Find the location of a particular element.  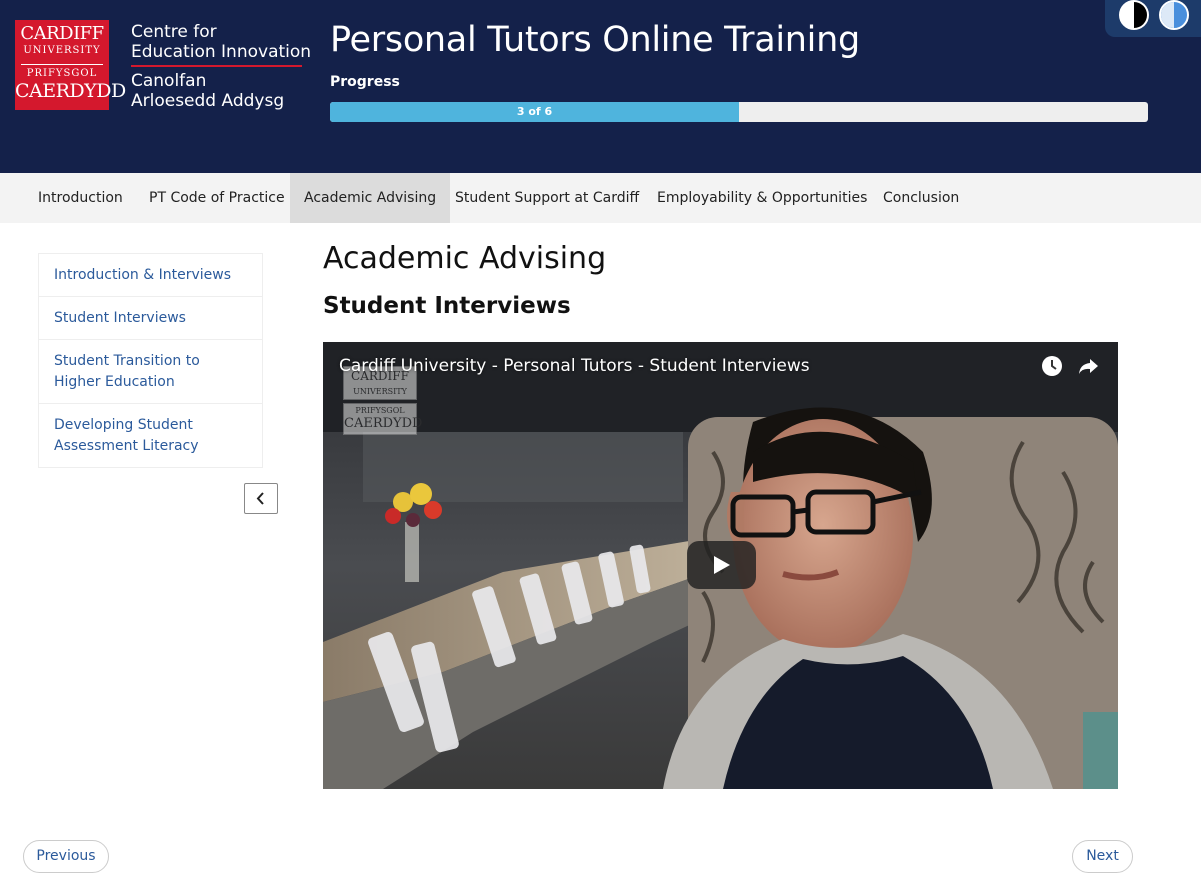

chevron-left-icon is located at coordinates (260, 498).